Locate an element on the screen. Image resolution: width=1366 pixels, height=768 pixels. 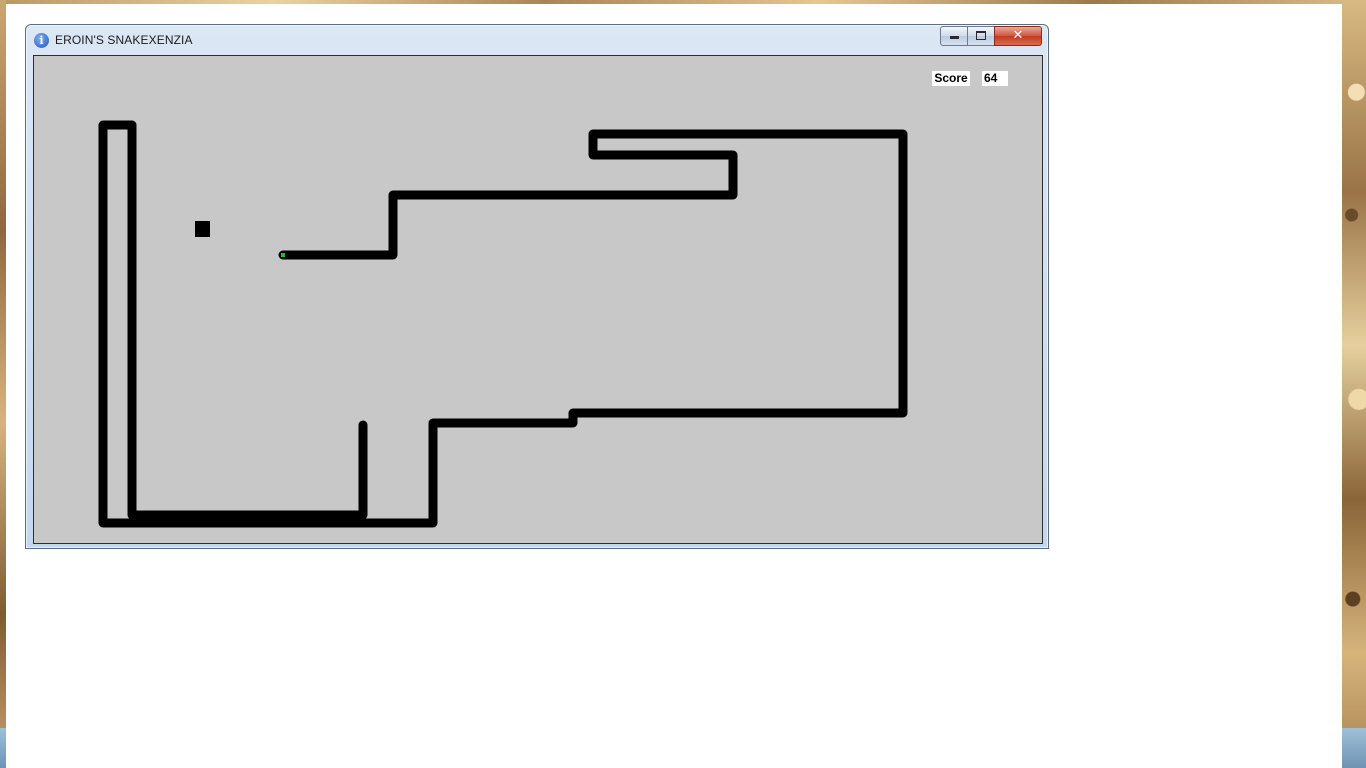
taskbar-edge-right is located at coordinates (1354, 748).